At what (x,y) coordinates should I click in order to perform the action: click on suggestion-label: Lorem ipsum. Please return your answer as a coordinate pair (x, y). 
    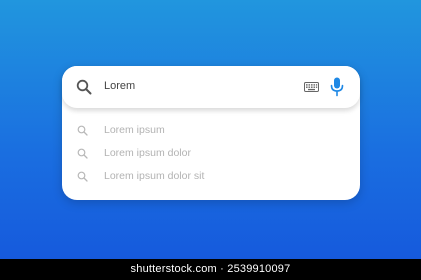
    Looking at the image, I should click on (134, 130).